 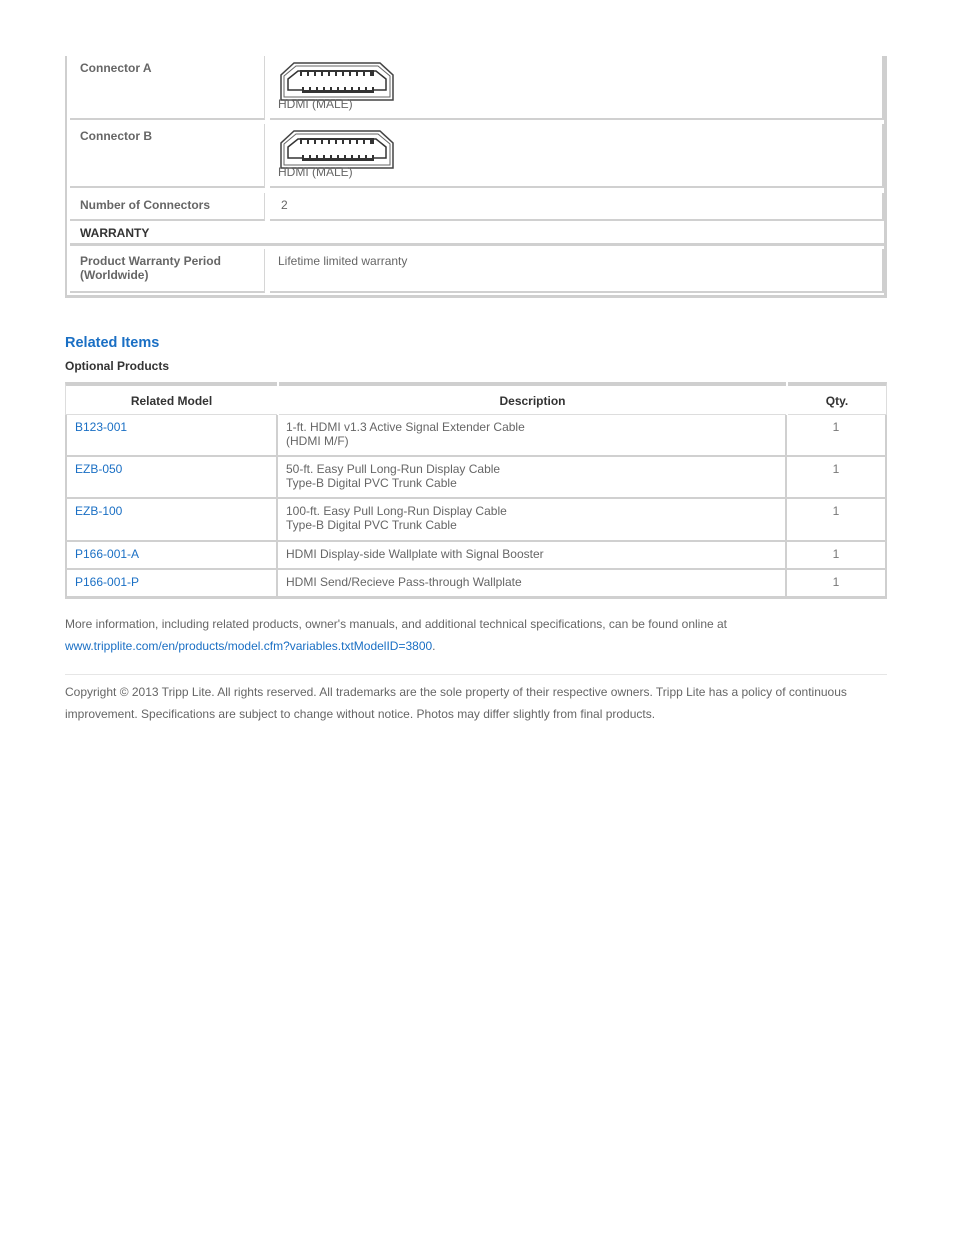 I want to click on section-header-warranty: WARRANTY, so click(x=477, y=233).